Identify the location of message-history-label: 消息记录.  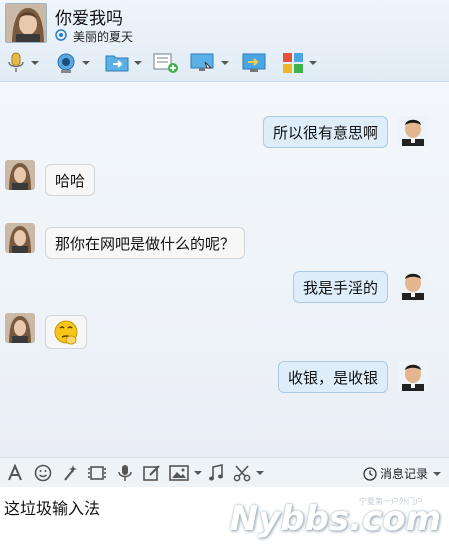
(403, 474).